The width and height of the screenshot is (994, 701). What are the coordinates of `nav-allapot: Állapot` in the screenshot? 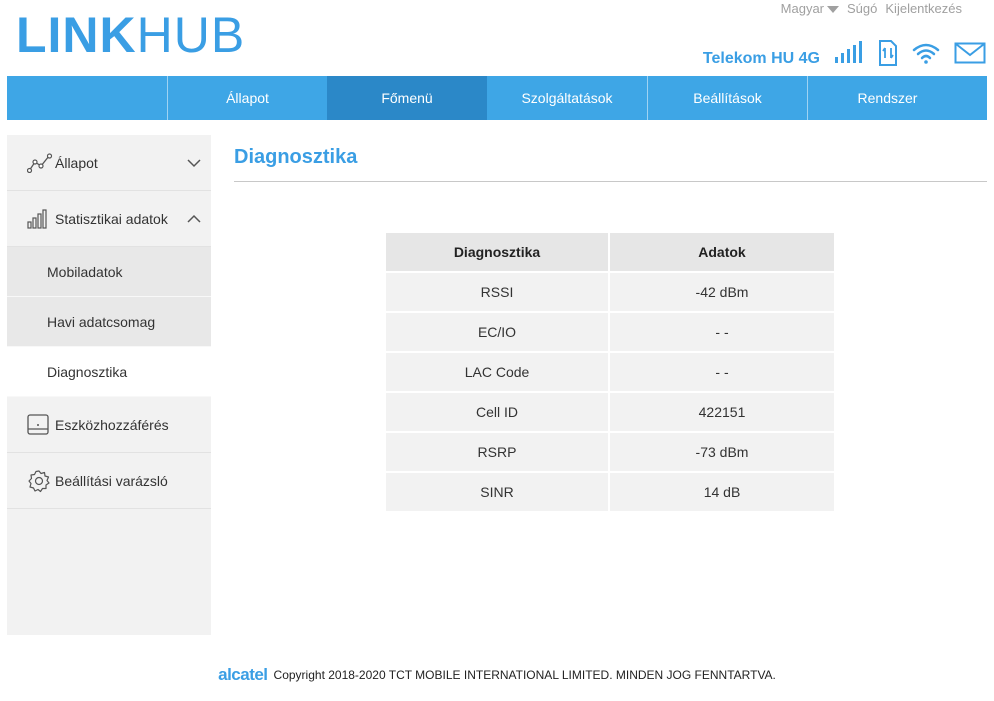 It's located at (247, 98).